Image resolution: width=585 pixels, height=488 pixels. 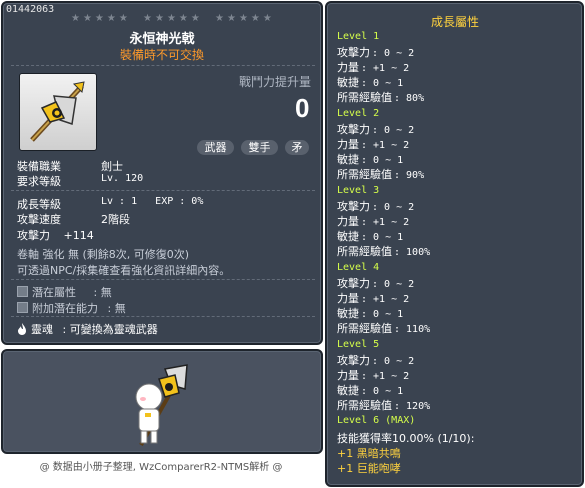 I want to click on skill-item: +1 黑暗共鳴, so click(x=369, y=453).